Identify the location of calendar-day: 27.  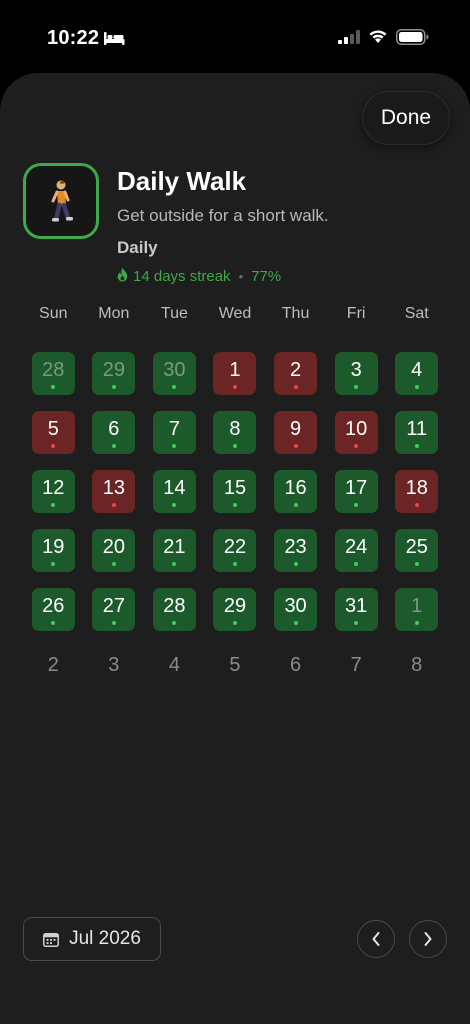
(114, 609).